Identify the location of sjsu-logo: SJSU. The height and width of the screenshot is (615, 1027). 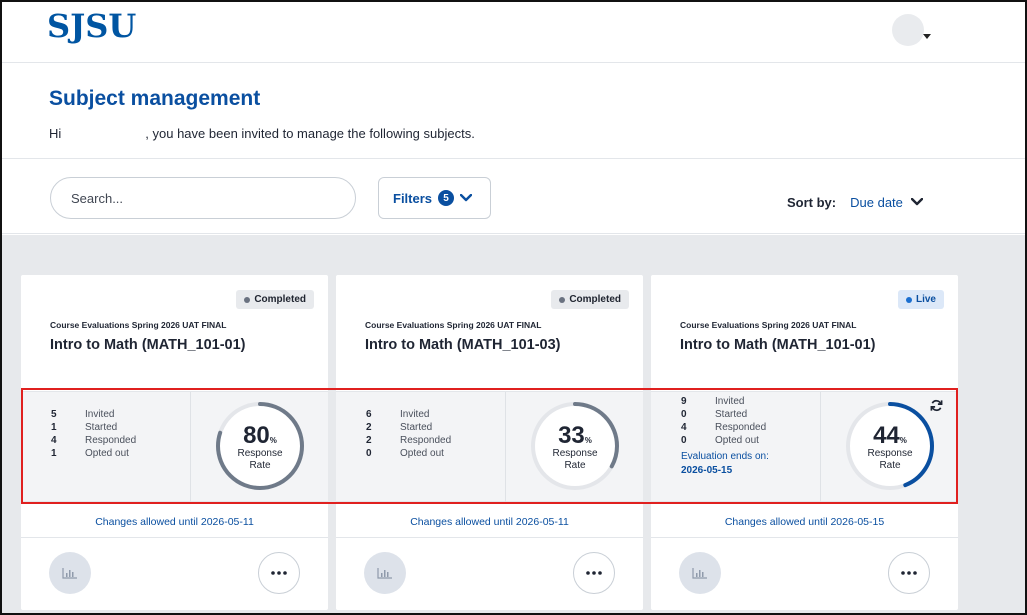
(91, 26).